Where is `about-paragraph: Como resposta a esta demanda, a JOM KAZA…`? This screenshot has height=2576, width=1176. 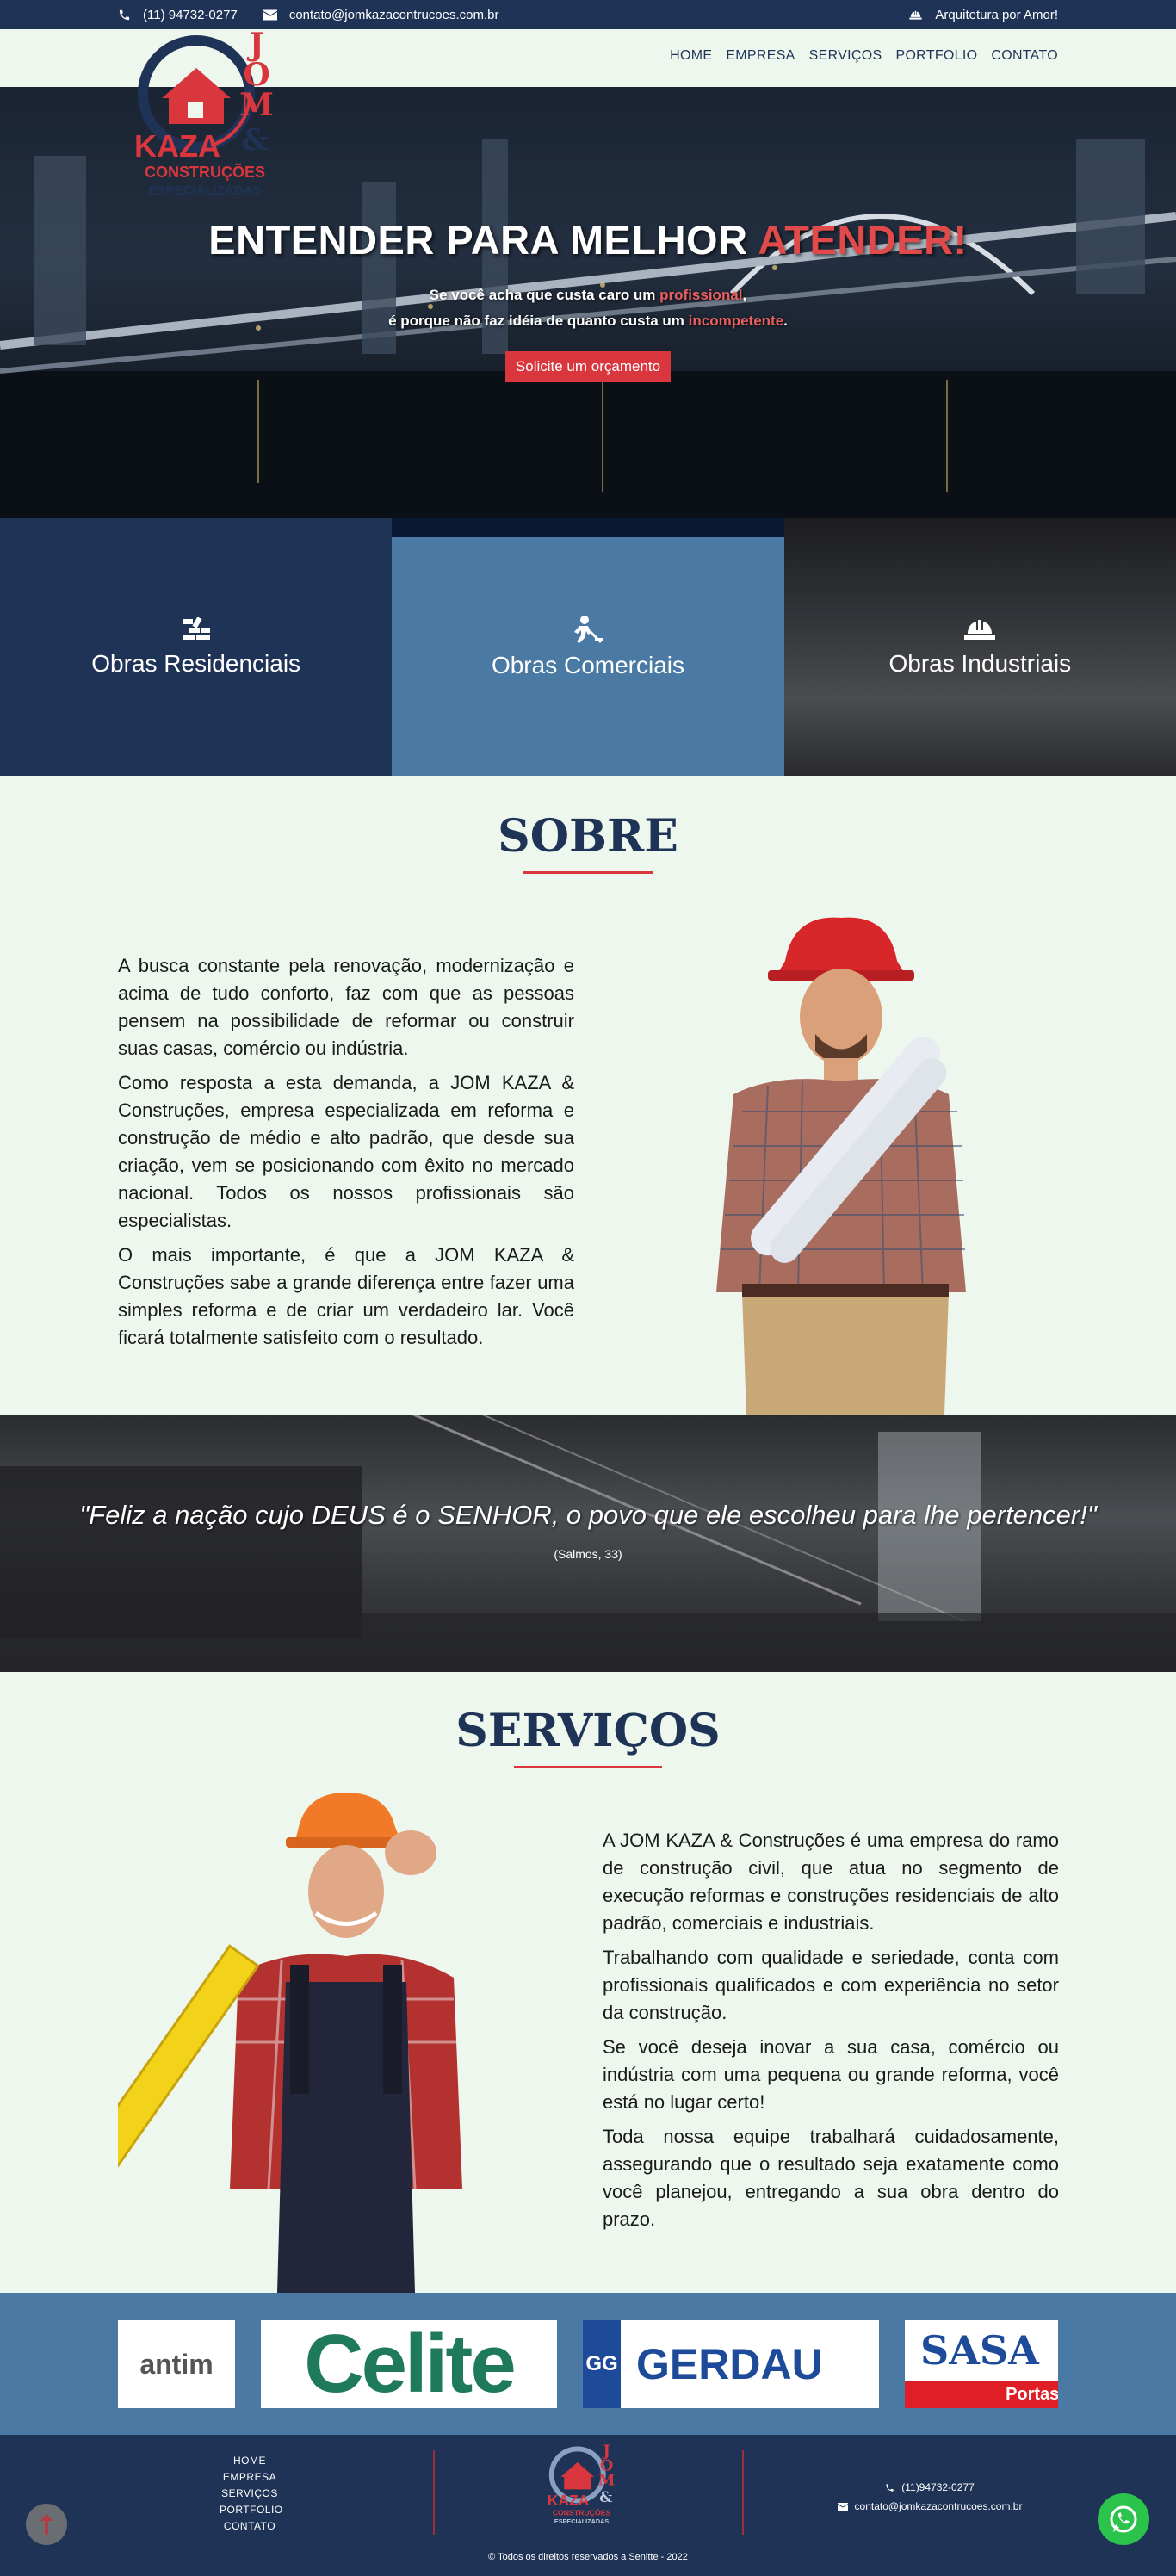
about-paragraph: Como resposta a esta demanda, a JOM KAZA… is located at coordinates (346, 1151).